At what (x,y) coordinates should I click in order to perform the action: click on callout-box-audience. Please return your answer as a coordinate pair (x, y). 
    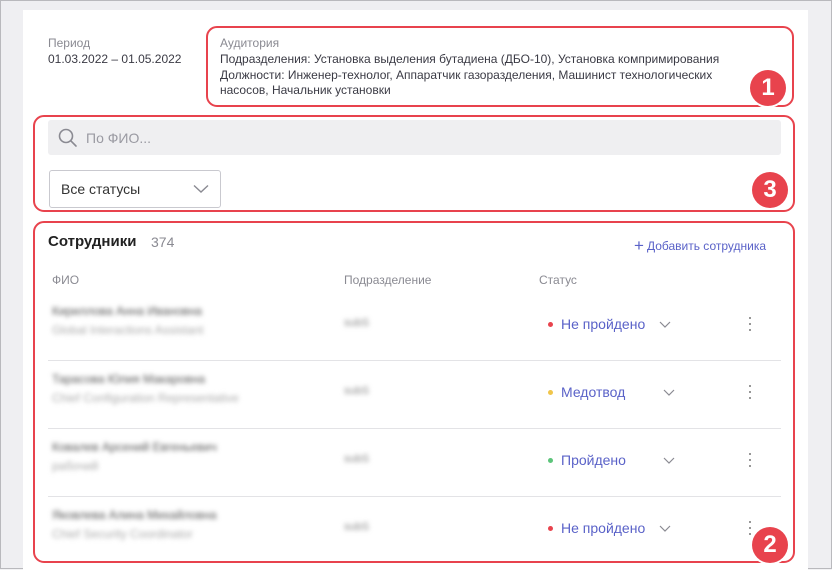
    Looking at the image, I should click on (500, 66).